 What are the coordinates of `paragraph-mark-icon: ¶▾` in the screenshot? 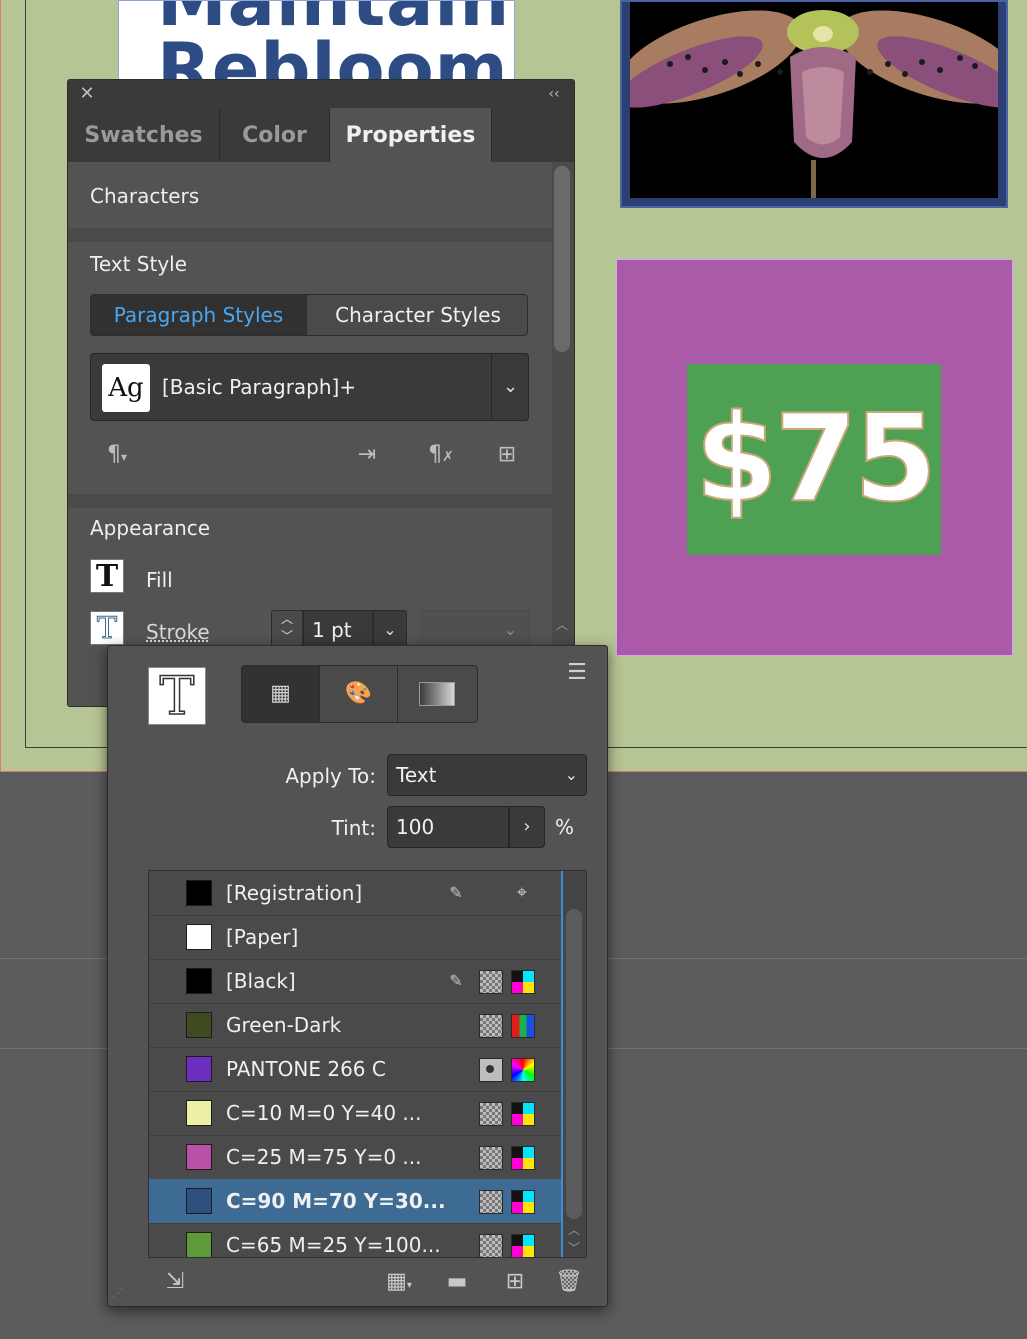 It's located at (117, 456).